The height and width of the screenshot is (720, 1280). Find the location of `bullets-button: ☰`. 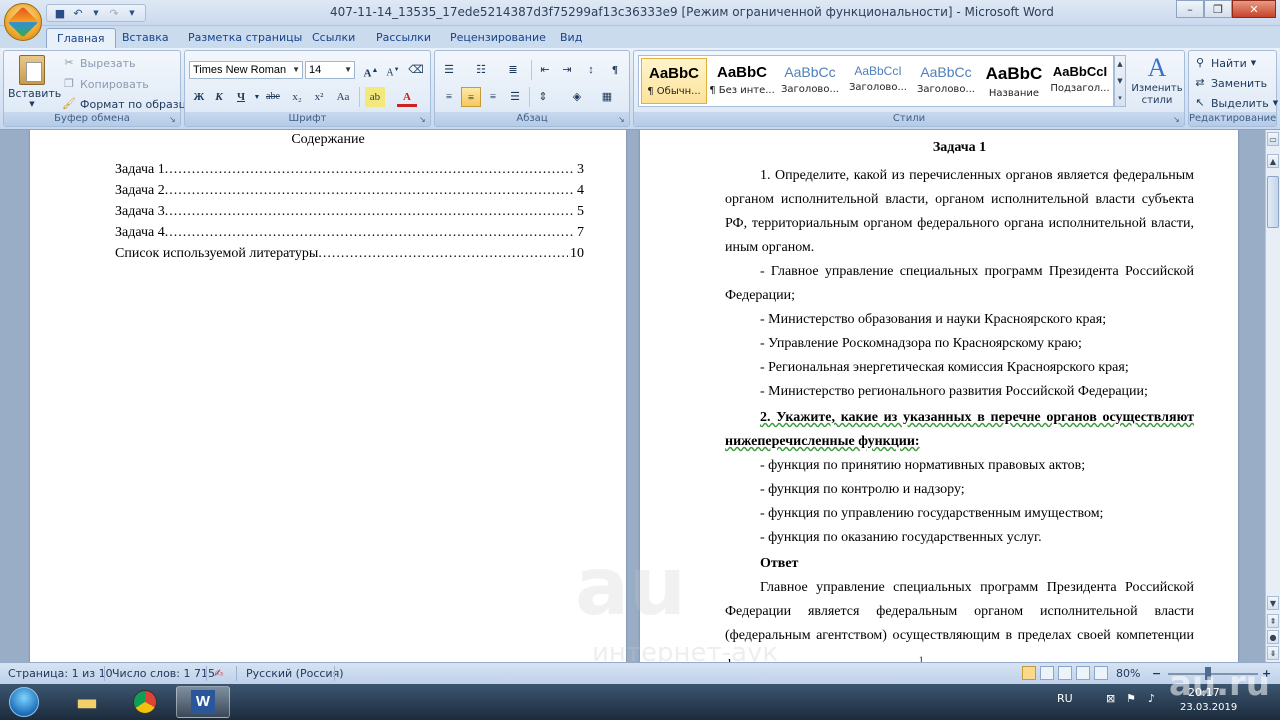

bullets-button: ☰ is located at coordinates (449, 70).